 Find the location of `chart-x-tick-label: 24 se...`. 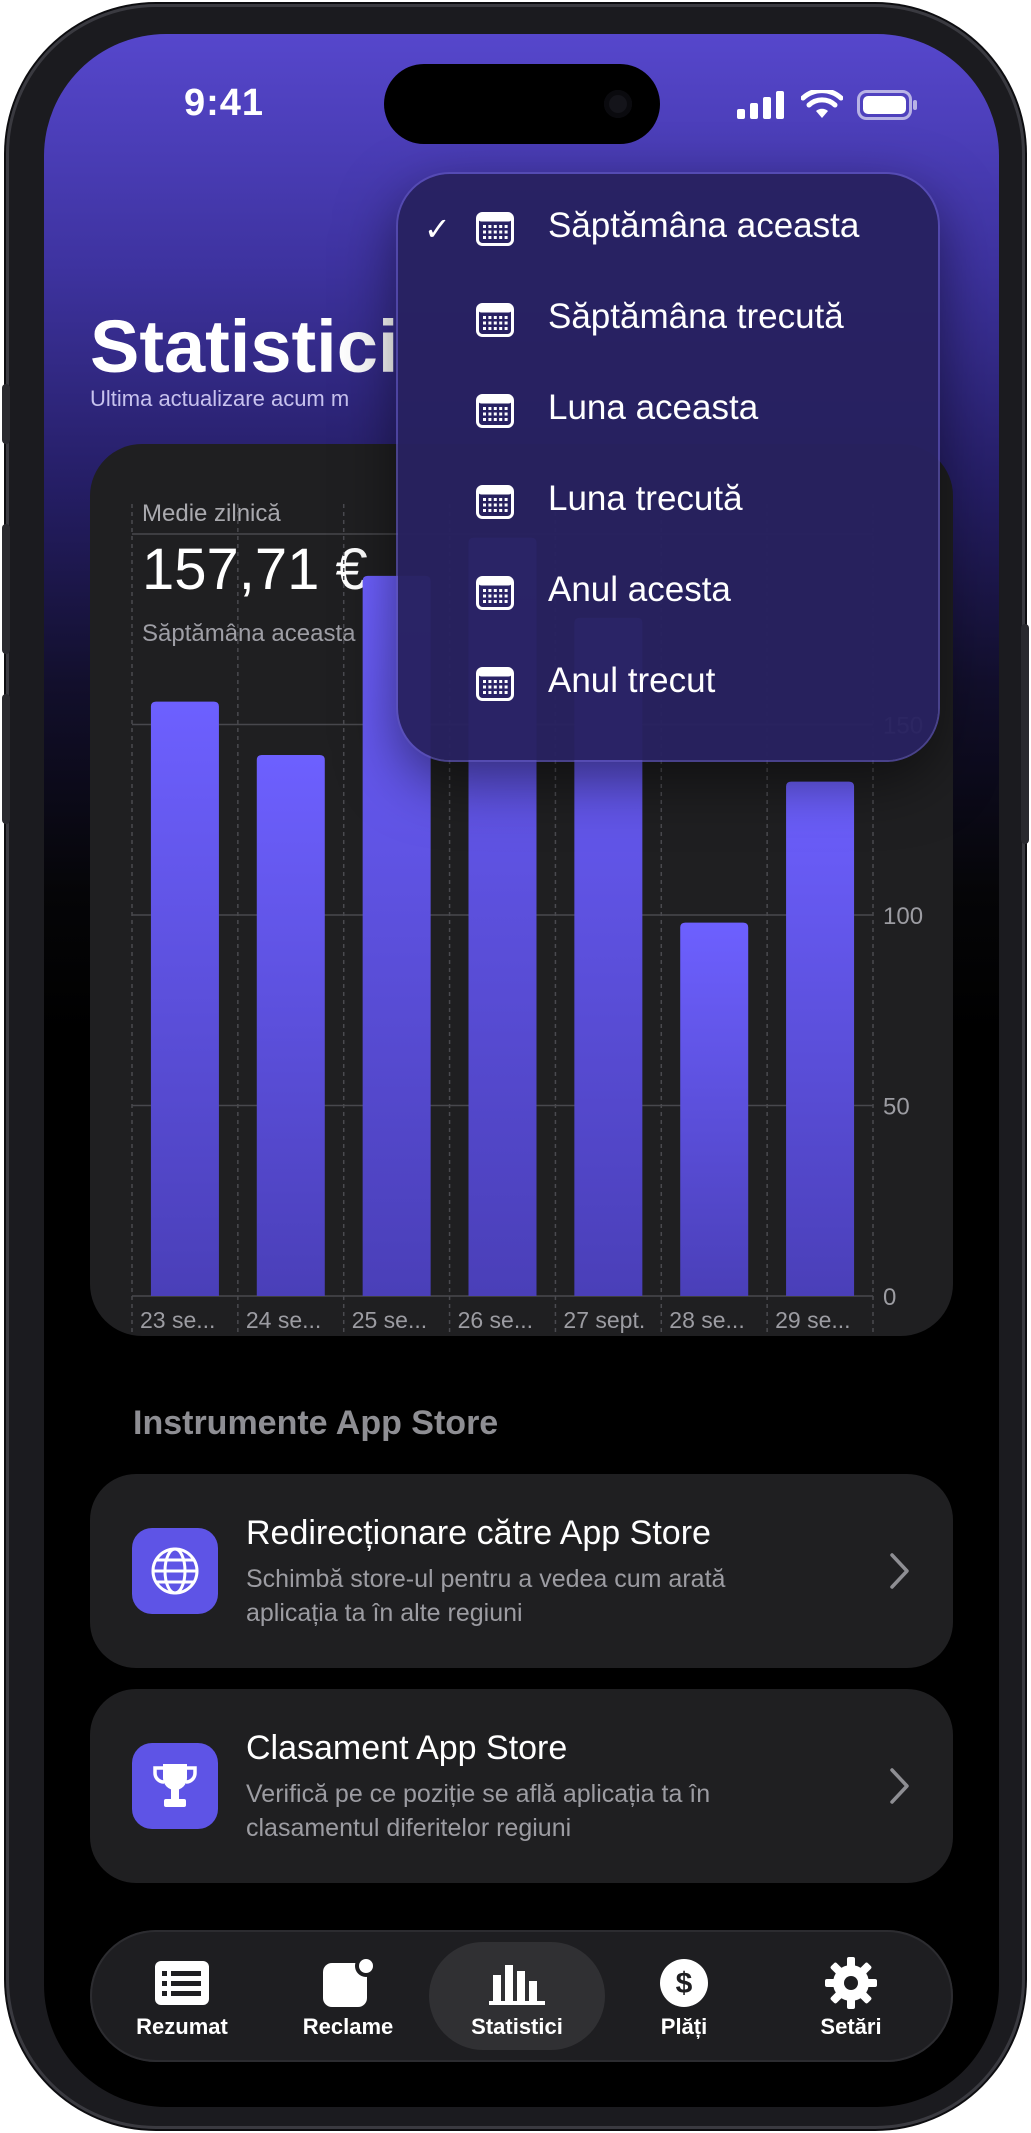

chart-x-tick-label: 24 se... is located at coordinates (283, 1320).